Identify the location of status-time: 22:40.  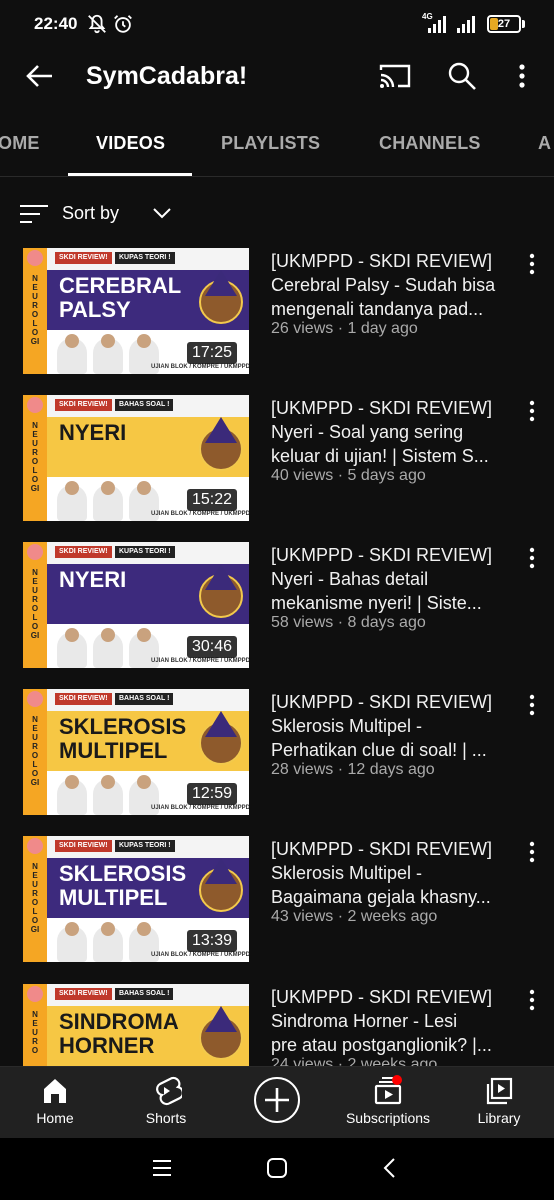
(56, 23).